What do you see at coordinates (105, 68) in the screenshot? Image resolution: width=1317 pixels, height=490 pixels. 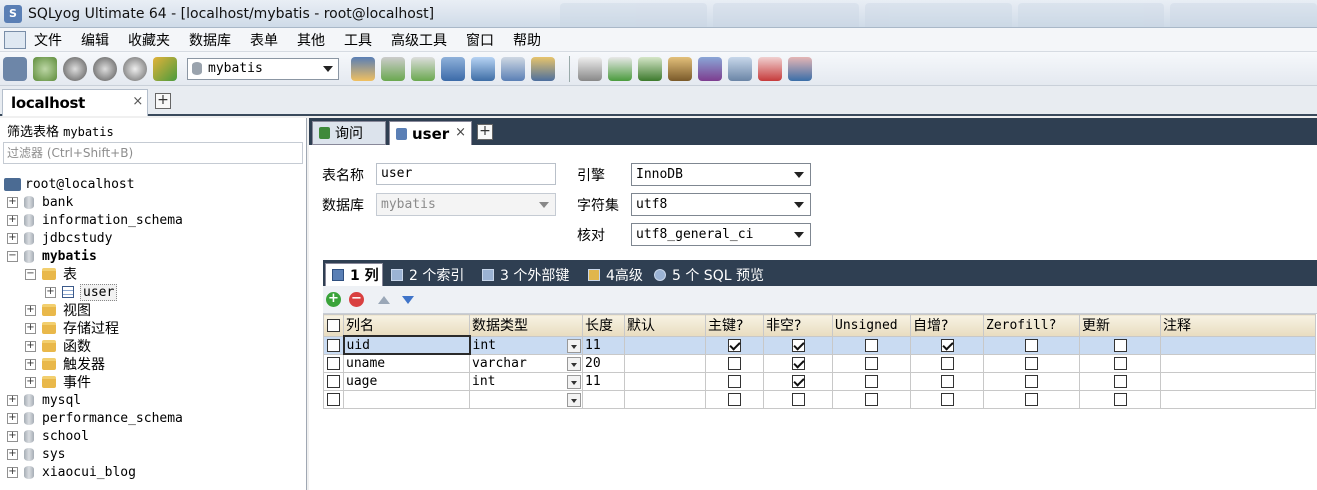 I see `execute-all-icon` at bounding box center [105, 68].